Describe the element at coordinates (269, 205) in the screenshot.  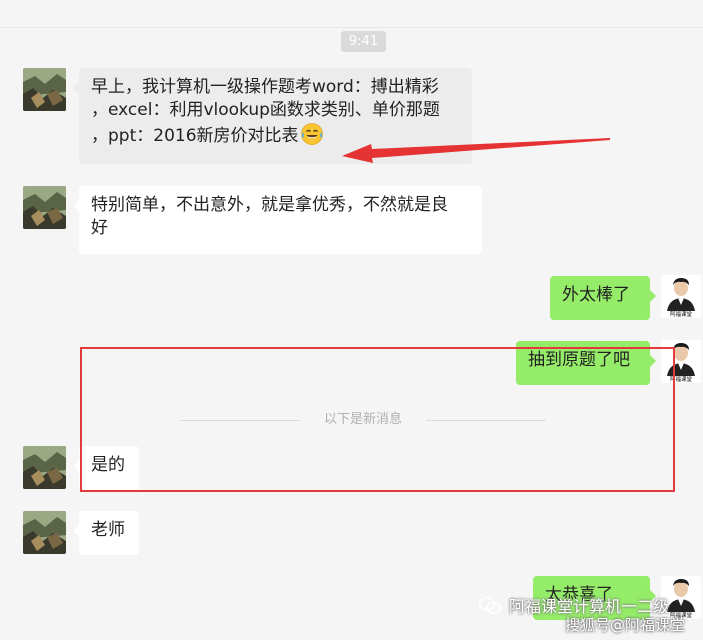
I see `message-text: 特别简单，不出意外，就是拿优秀，不然就是良` at that location.